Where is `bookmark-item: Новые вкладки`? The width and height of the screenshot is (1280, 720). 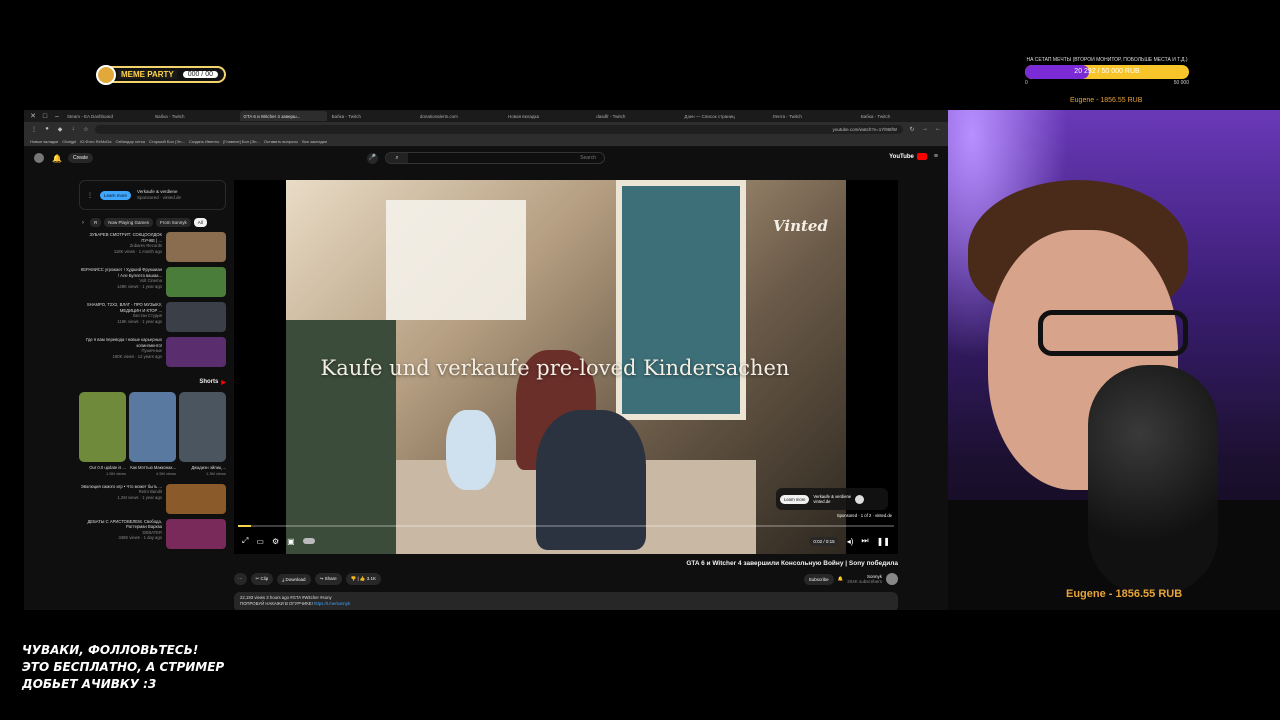 bookmark-item: Новые вкладки is located at coordinates (44, 141).